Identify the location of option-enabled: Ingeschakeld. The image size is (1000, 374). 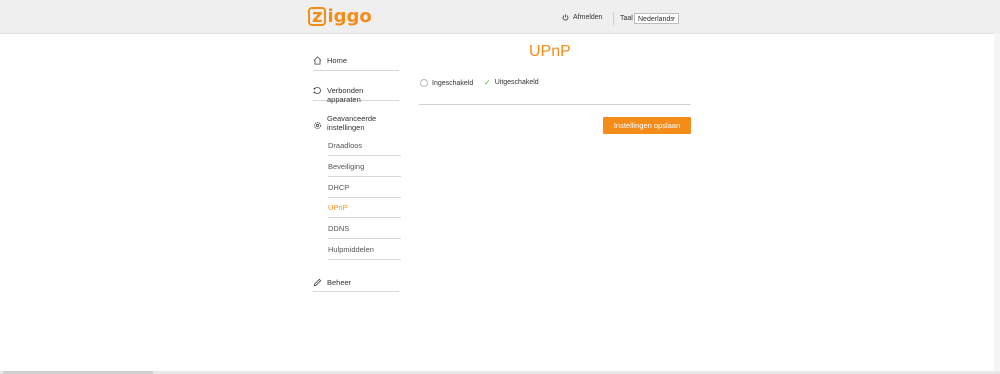
(446, 83).